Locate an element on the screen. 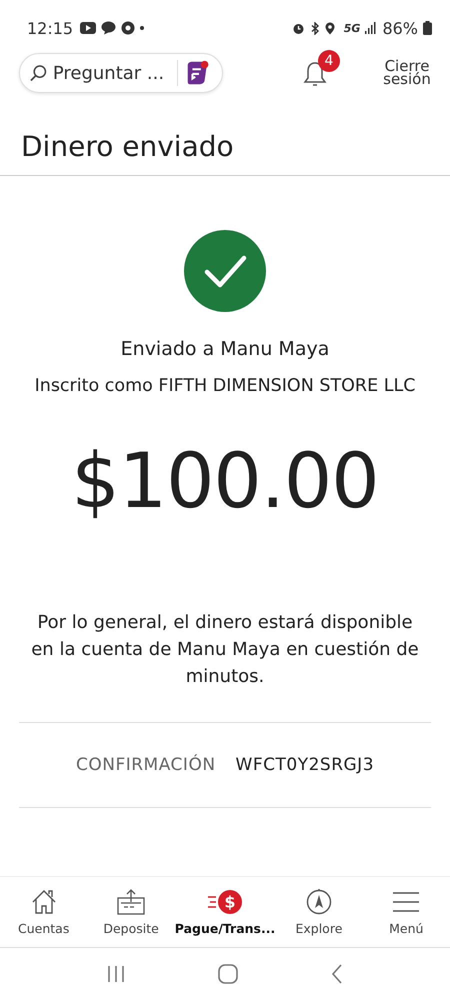 This screenshot has width=450, height=1000. confirmation-code: WFCT0Y2SRGJ3 is located at coordinates (305, 765).